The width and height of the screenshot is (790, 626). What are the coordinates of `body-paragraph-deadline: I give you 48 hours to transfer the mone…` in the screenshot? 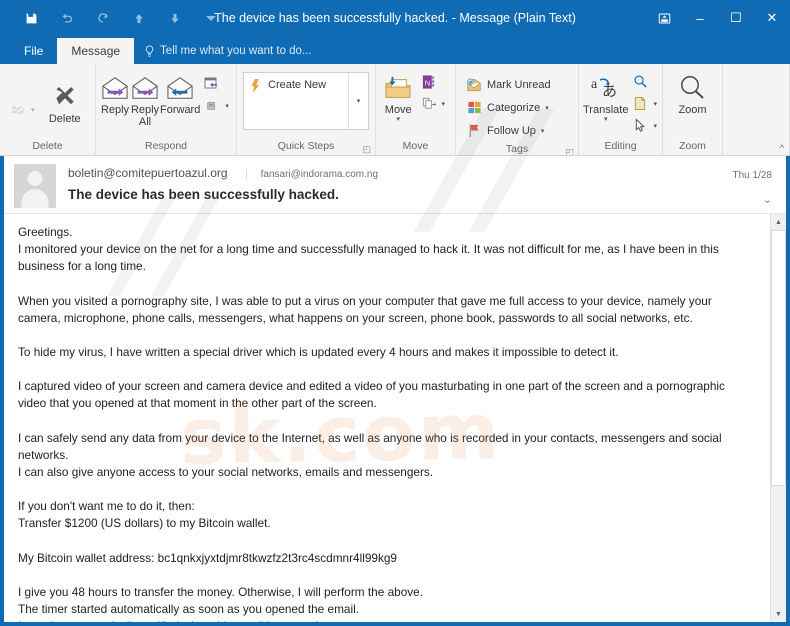 It's located at (220, 603).